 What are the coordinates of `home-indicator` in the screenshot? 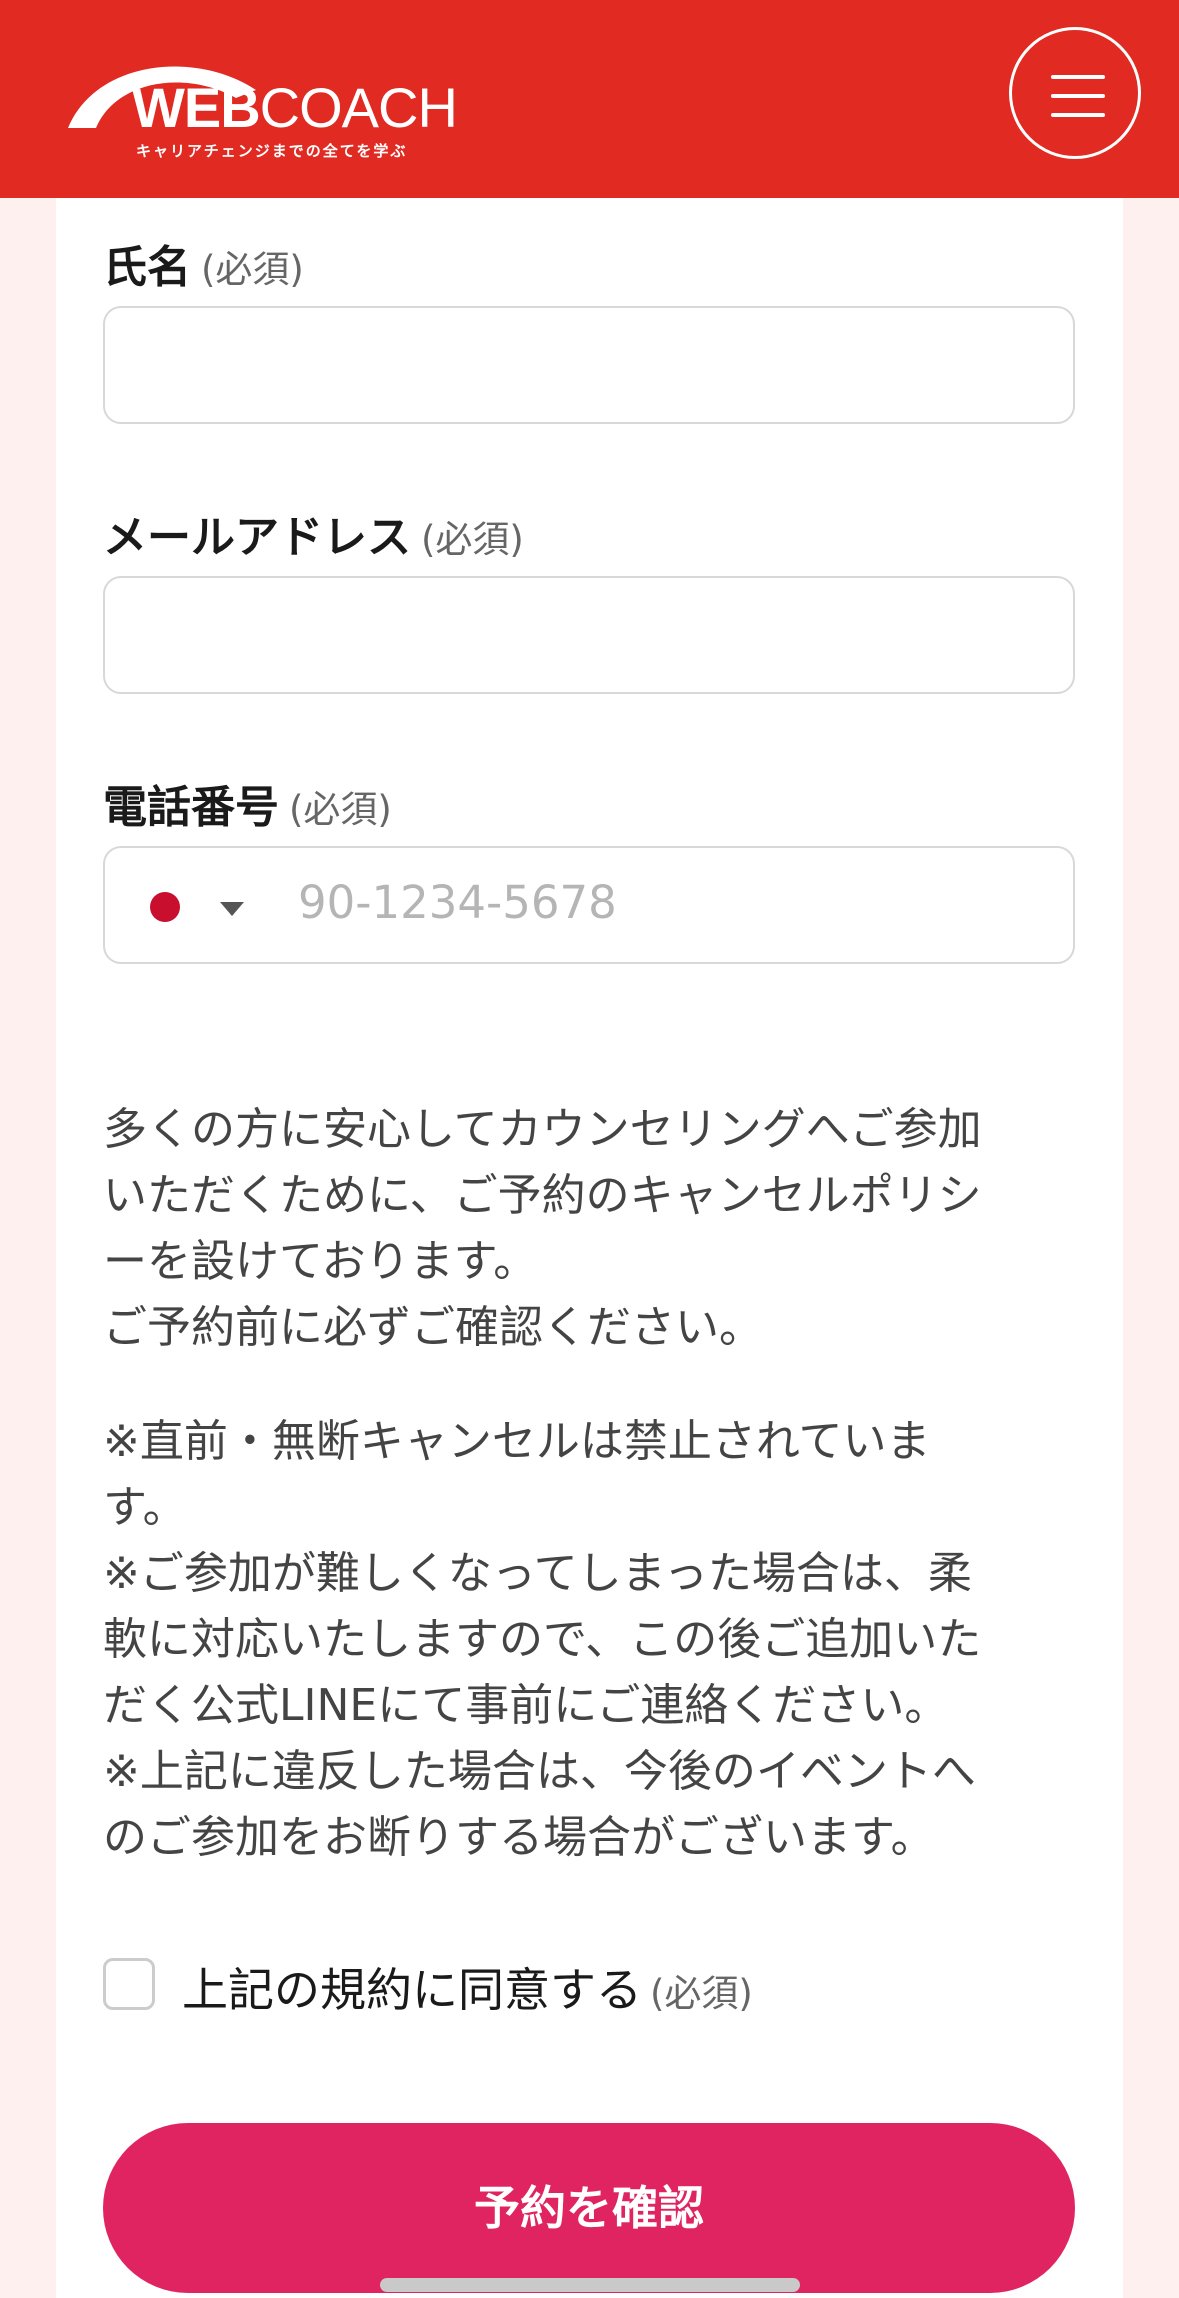 It's located at (590, 2285).